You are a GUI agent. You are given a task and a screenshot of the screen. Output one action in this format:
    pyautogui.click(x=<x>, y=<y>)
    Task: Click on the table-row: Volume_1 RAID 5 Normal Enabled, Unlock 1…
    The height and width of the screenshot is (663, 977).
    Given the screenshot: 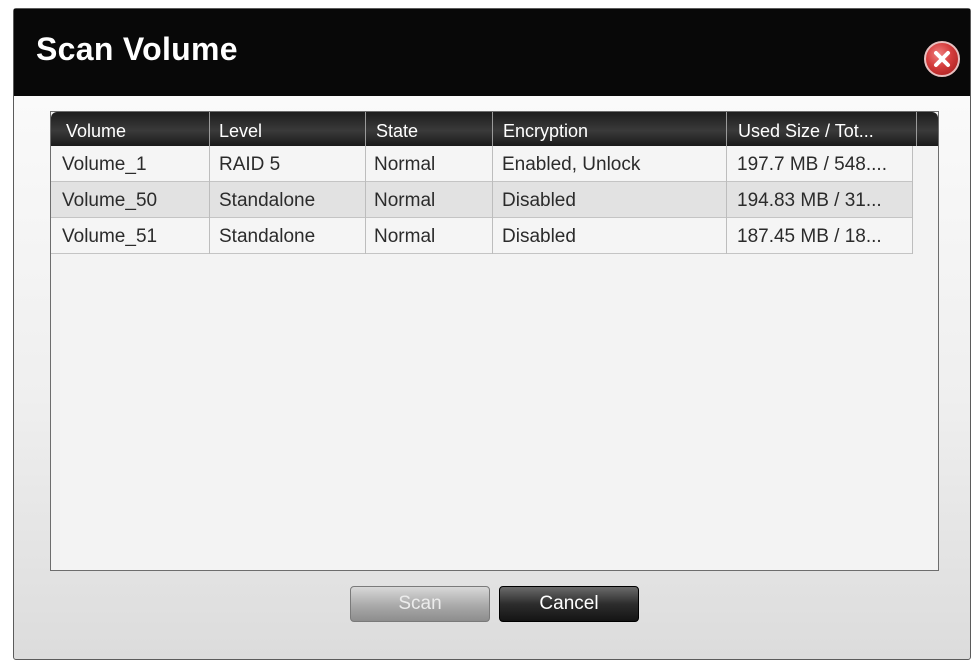 What is the action you would take?
    pyautogui.click(x=481, y=164)
    